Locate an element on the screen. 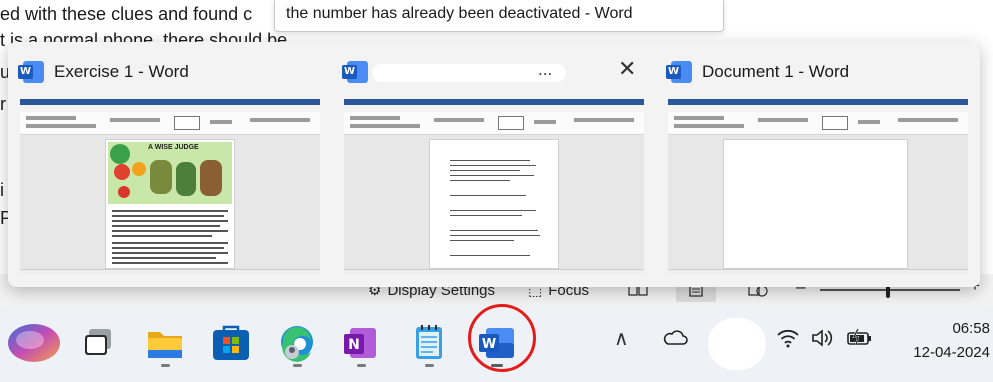  story-heading: A WISE JUDGE is located at coordinates (173, 147).